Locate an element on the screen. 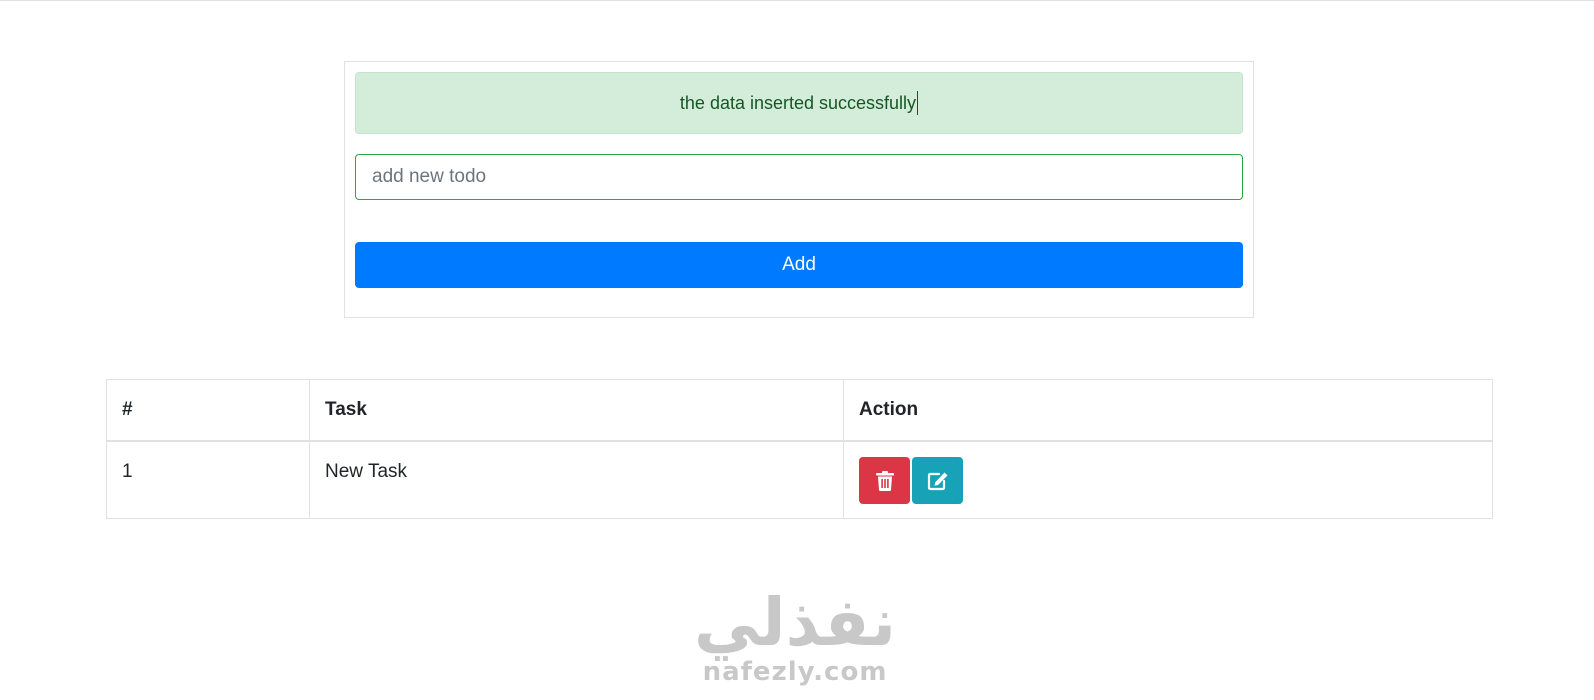  column-header-task: Task is located at coordinates (576, 410).